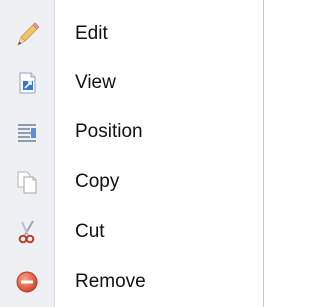 Image resolution: width=320 pixels, height=307 pixels. I want to click on view-document-icon, so click(27, 82).